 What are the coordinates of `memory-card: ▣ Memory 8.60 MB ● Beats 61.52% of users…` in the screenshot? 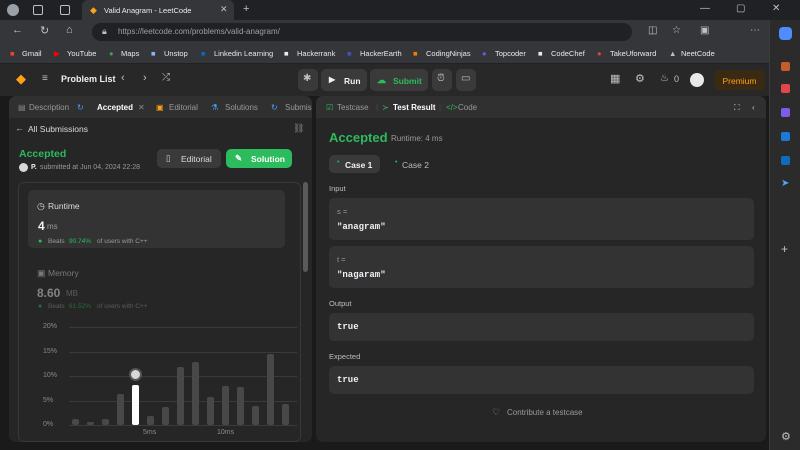 It's located at (156, 285).